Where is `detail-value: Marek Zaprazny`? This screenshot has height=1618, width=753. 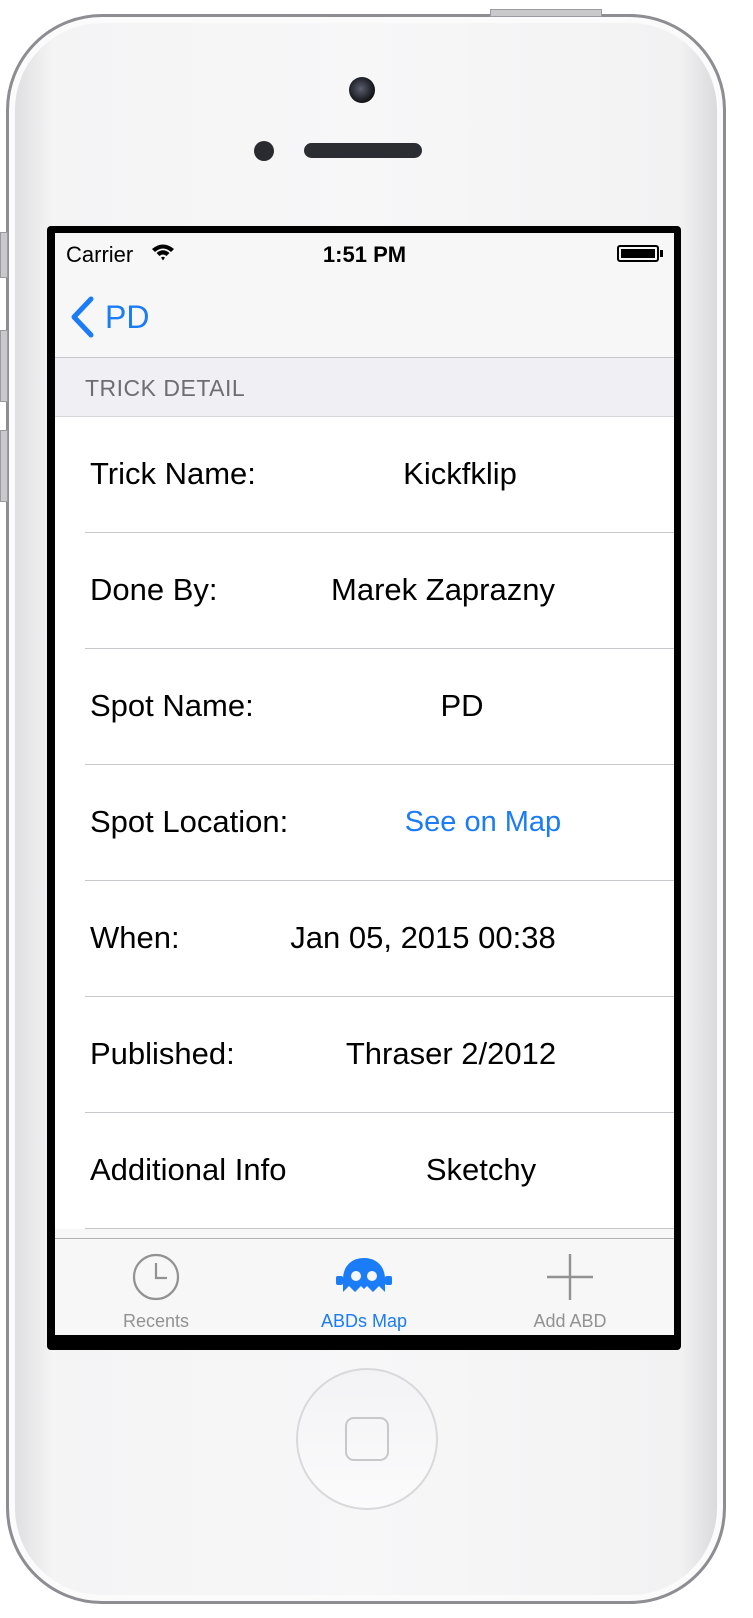 detail-value: Marek Zaprazny is located at coordinates (443, 589).